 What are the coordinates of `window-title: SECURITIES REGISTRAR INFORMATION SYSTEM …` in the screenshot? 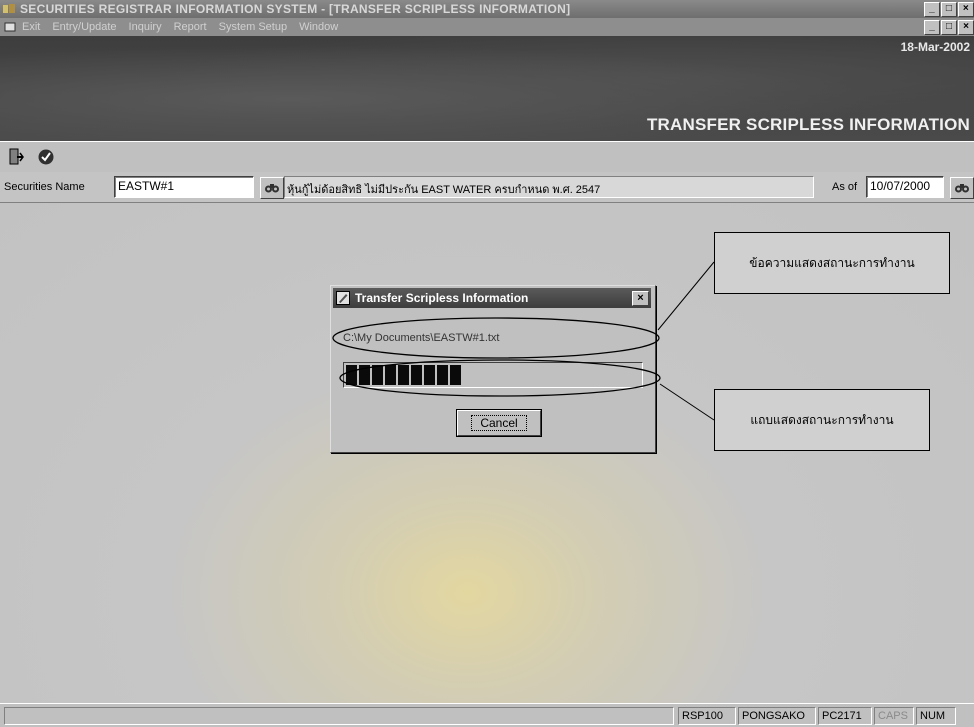 It's located at (295, 9).